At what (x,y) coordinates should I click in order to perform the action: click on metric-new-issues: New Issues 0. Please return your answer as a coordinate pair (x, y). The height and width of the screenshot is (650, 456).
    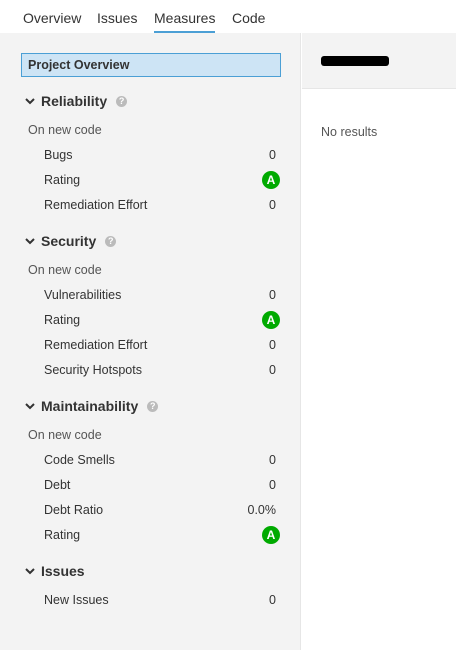
    Looking at the image, I should click on (160, 600).